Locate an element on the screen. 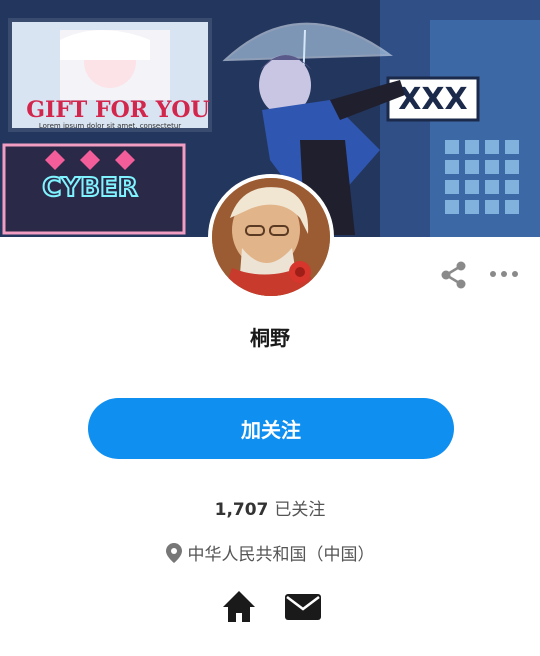 This screenshot has width=540, height=656. mail-icon is located at coordinates (303, 607).